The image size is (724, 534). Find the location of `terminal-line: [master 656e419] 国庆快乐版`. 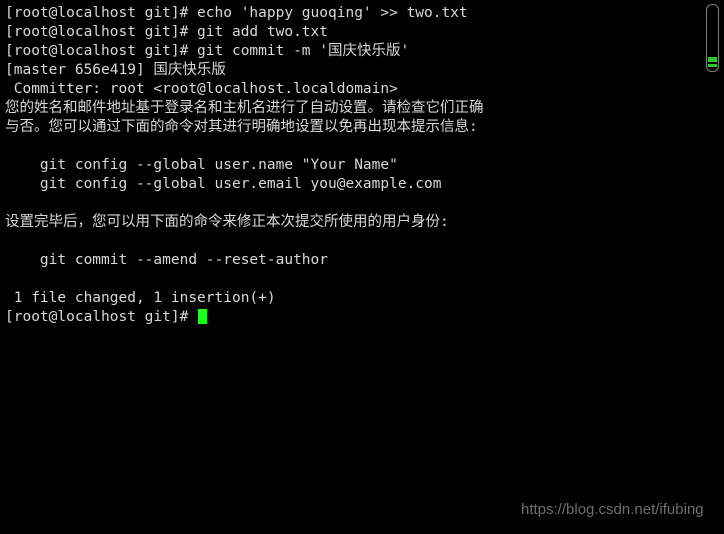

terminal-line: [master 656e419] 国庆快乐版 is located at coordinates (115, 70).